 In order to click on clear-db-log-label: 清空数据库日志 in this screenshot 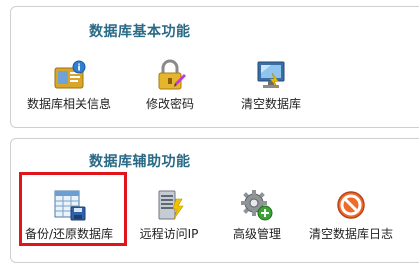, I will do `click(350, 234)`.